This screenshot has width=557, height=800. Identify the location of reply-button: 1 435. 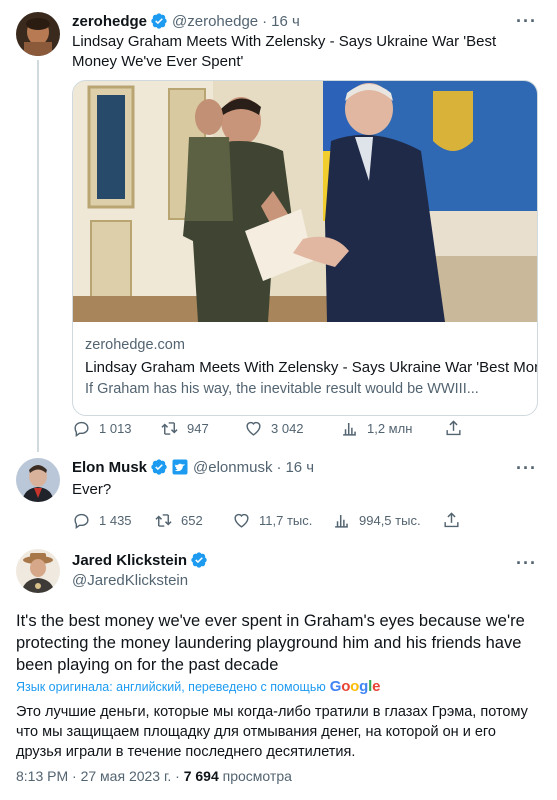
(113, 520).